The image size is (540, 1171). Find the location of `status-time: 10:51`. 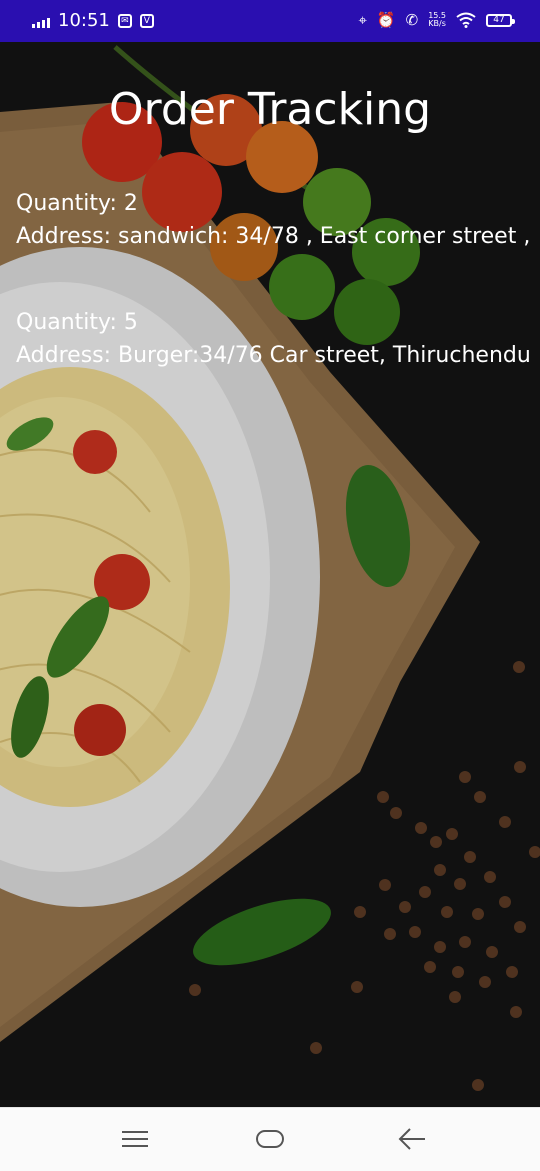

status-time: 10:51 is located at coordinates (84, 20).